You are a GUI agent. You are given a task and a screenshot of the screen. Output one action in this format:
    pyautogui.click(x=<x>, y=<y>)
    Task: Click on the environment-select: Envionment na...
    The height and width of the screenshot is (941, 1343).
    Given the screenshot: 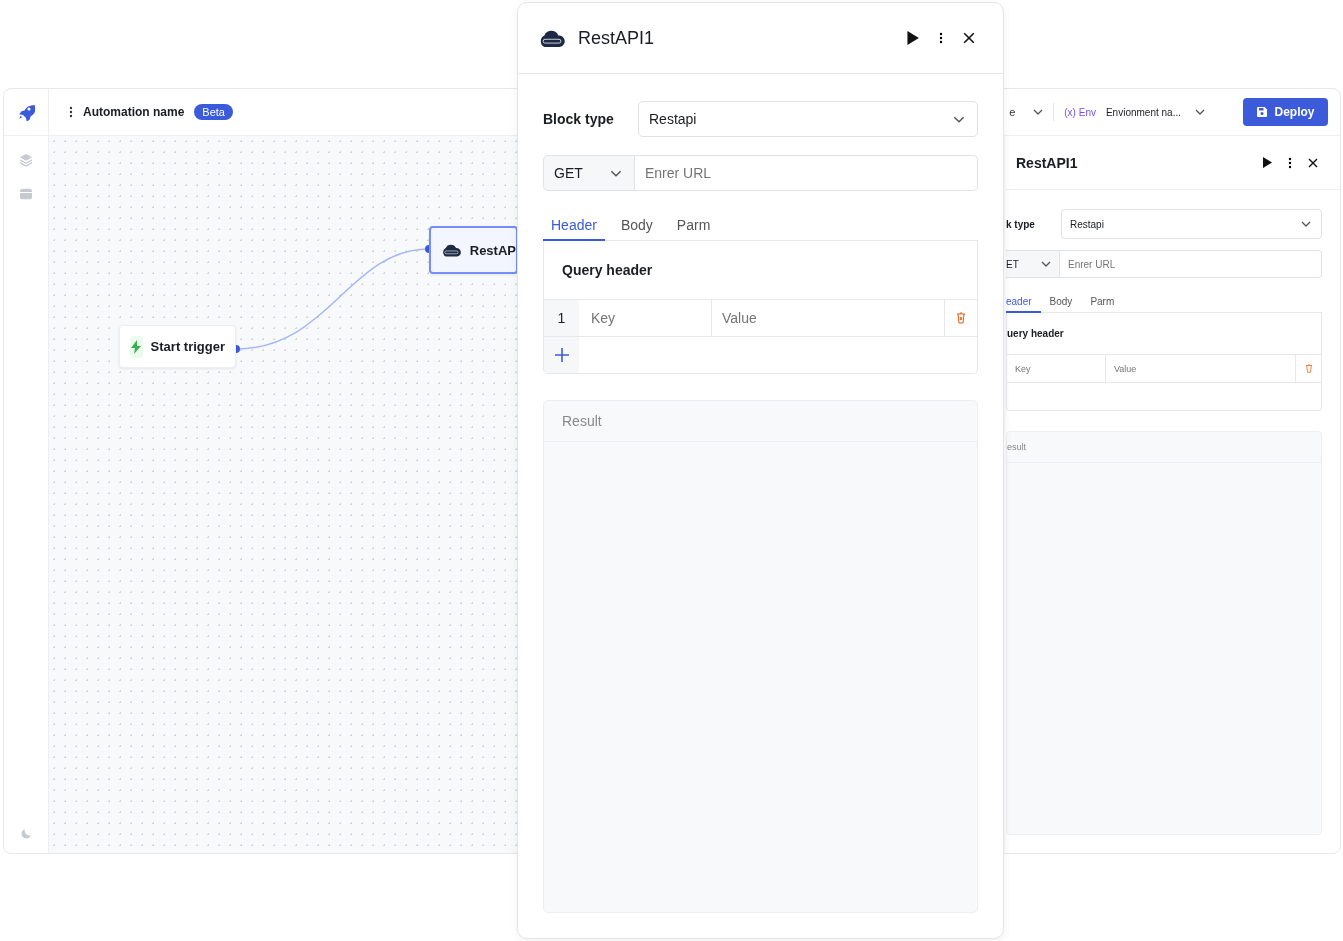 What is the action you would take?
    pyautogui.click(x=1143, y=112)
    